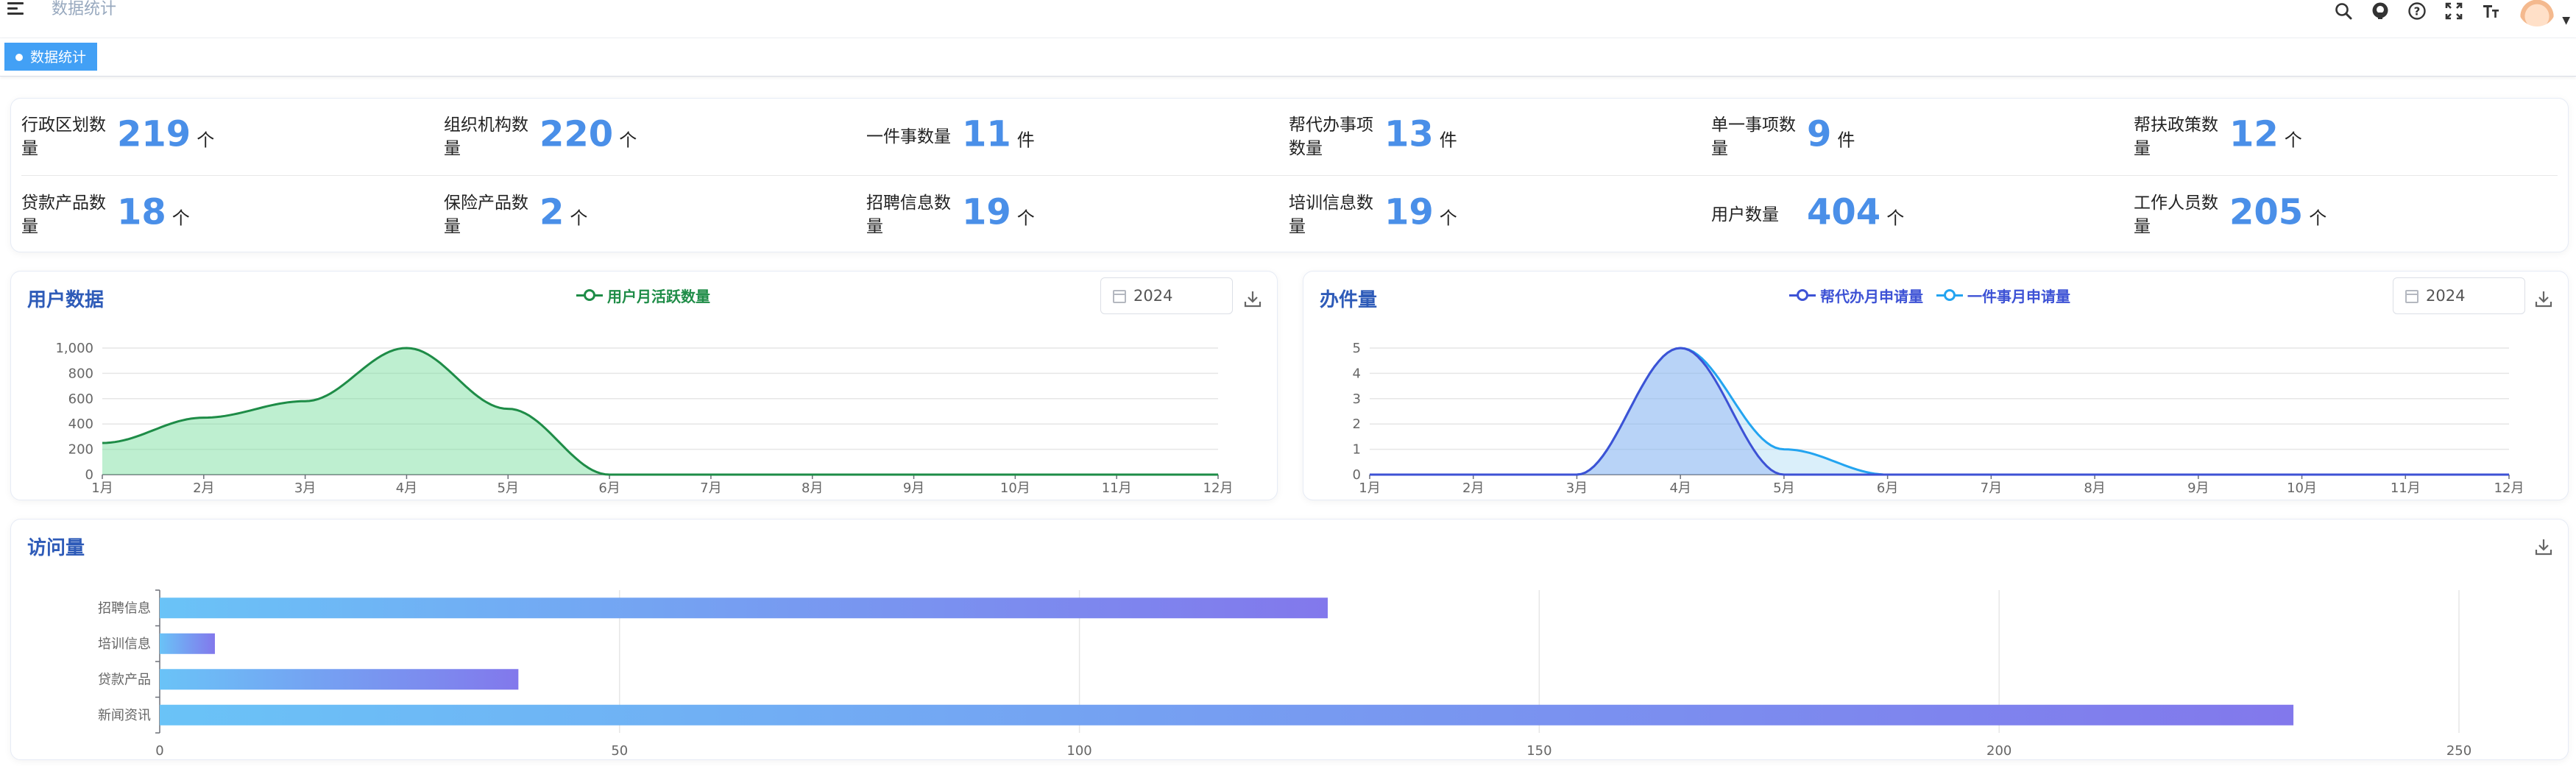 Image resolution: width=2576 pixels, height=766 pixels. What do you see at coordinates (16, 9) in the screenshot?
I see `hamburger-menu-icon` at bounding box center [16, 9].